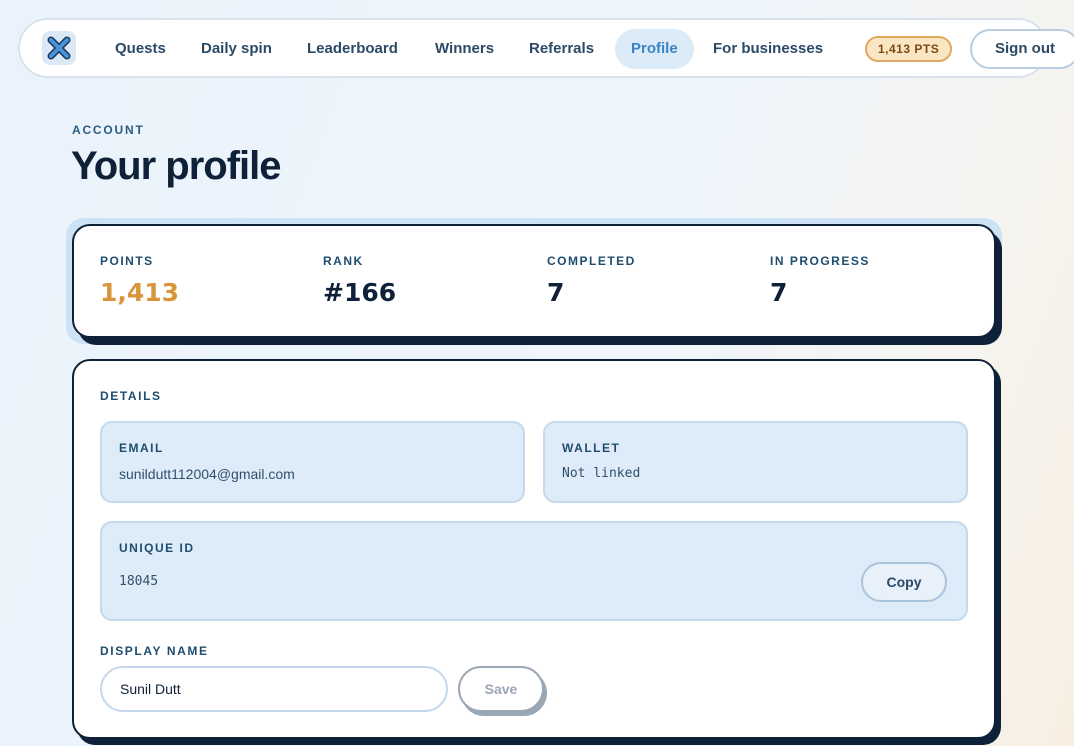 The width and height of the screenshot is (1074, 746). Describe the element at coordinates (601, 473) in the screenshot. I see `wallet-value: Not linked` at that location.